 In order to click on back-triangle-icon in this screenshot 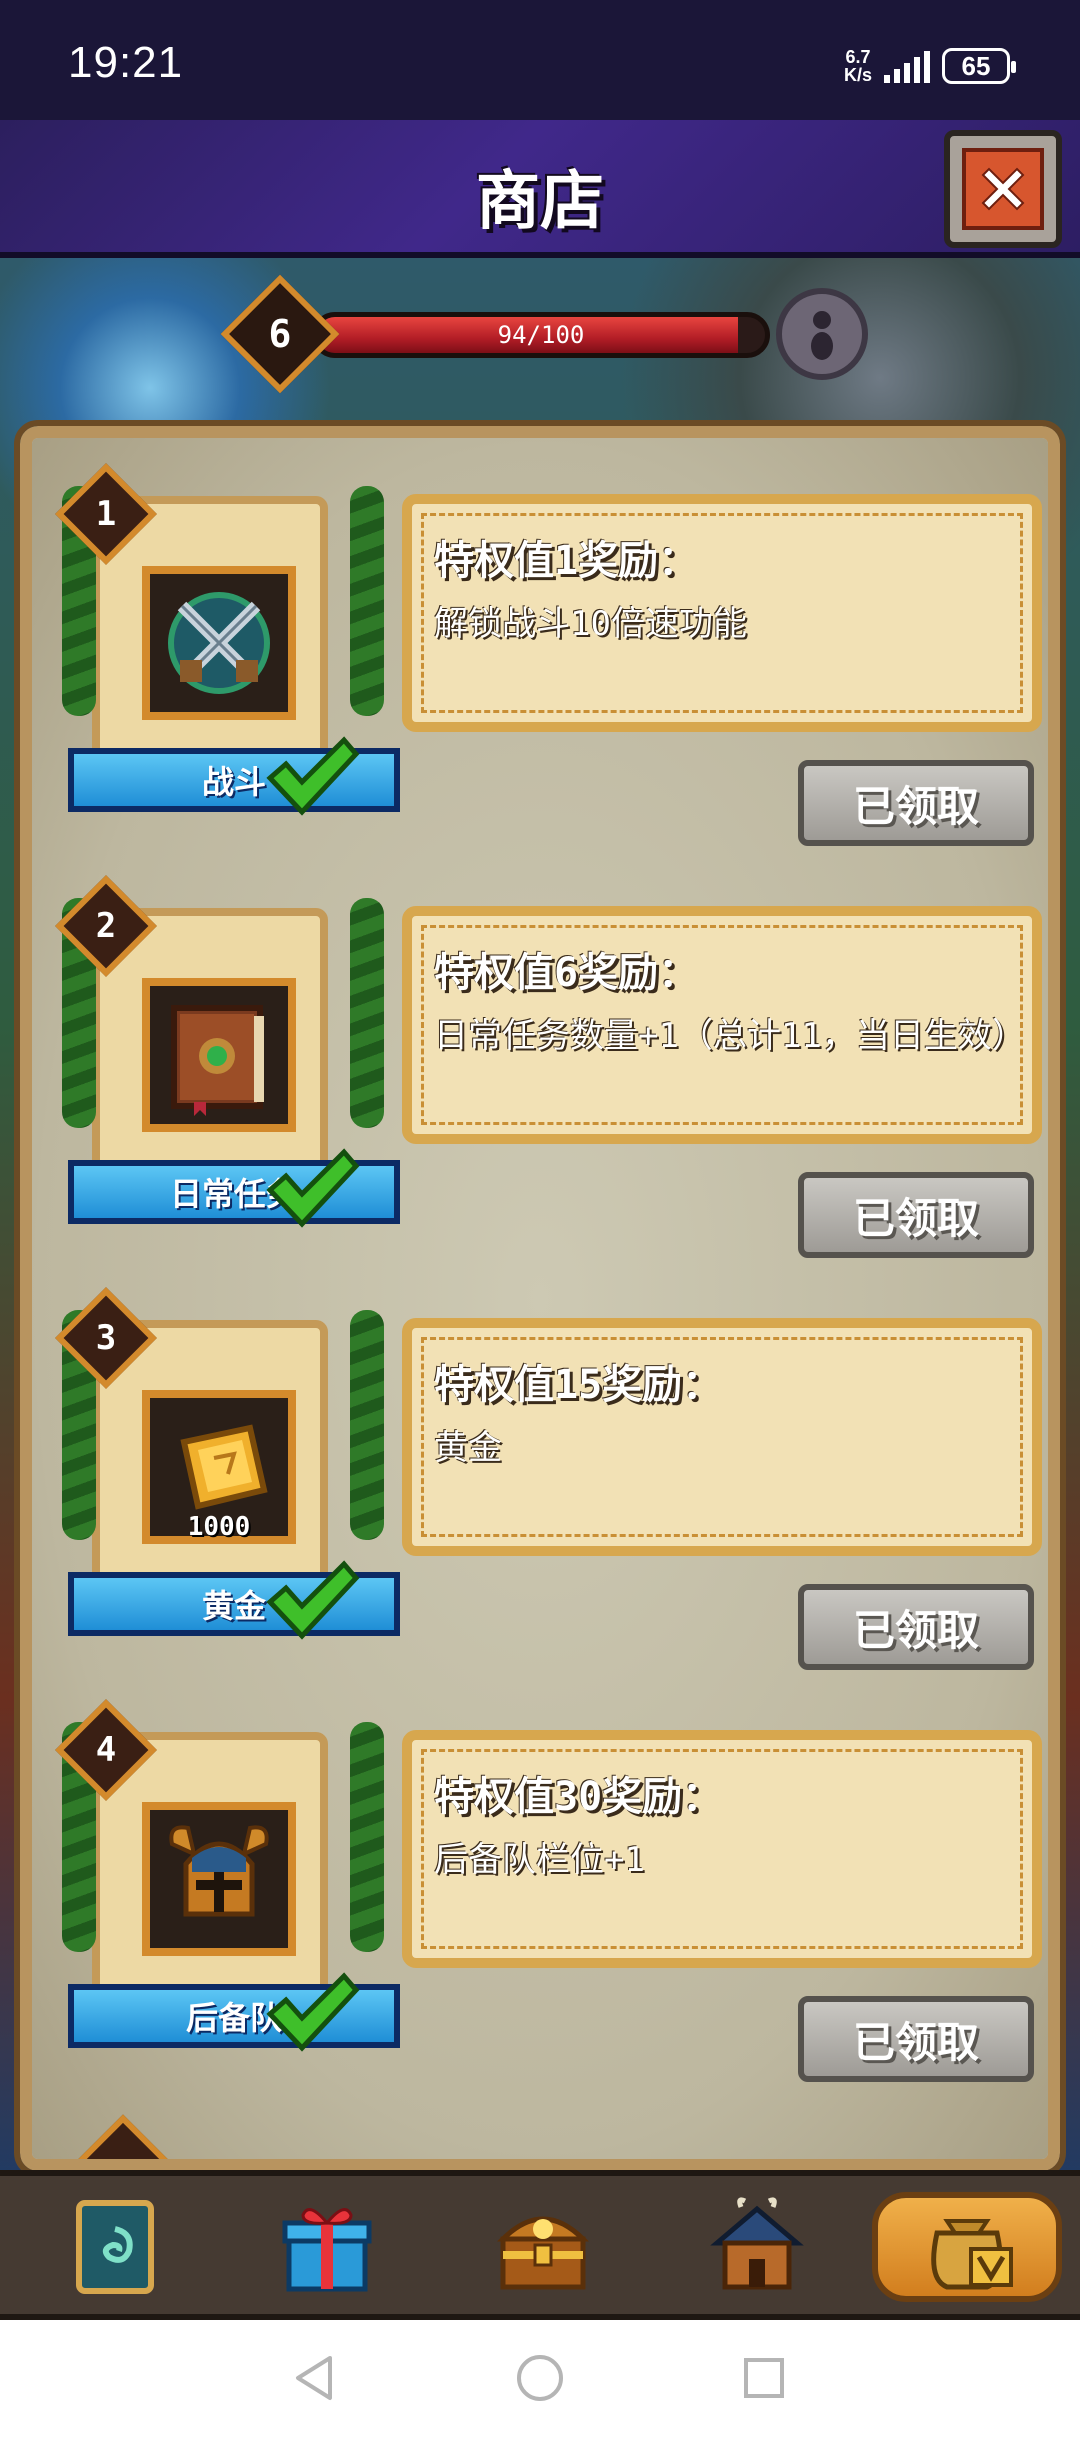, I will do `click(314, 2378)`.